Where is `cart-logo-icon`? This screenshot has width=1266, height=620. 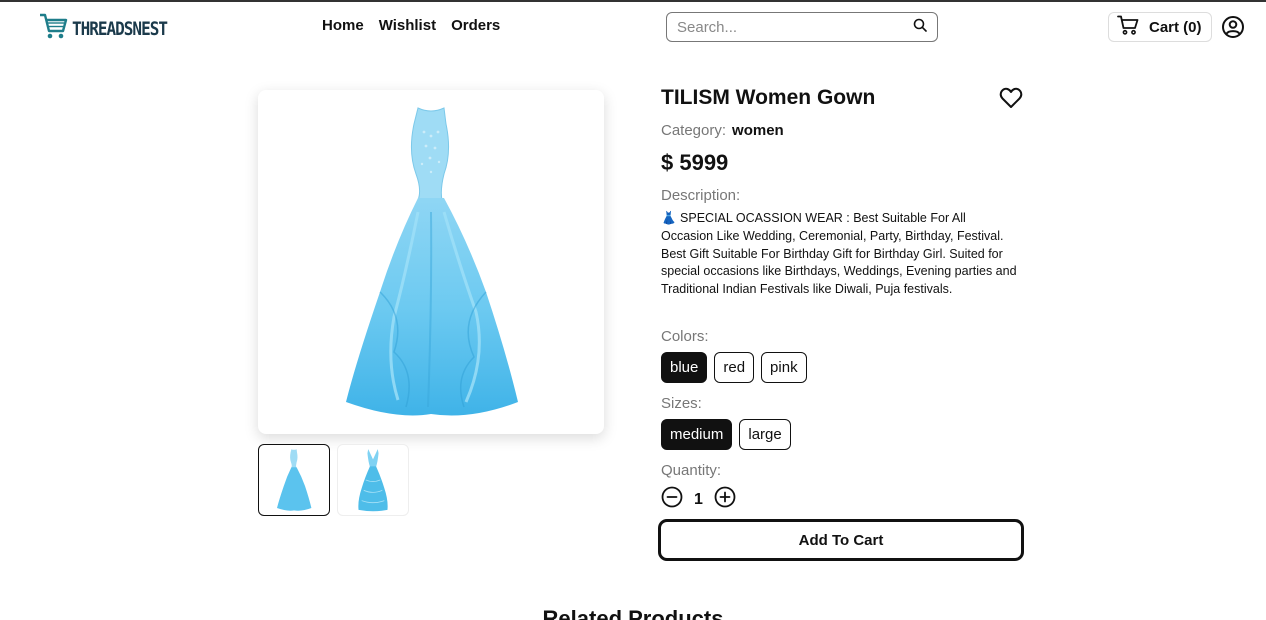 cart-logo-icon is located at coordinates (53, 28).